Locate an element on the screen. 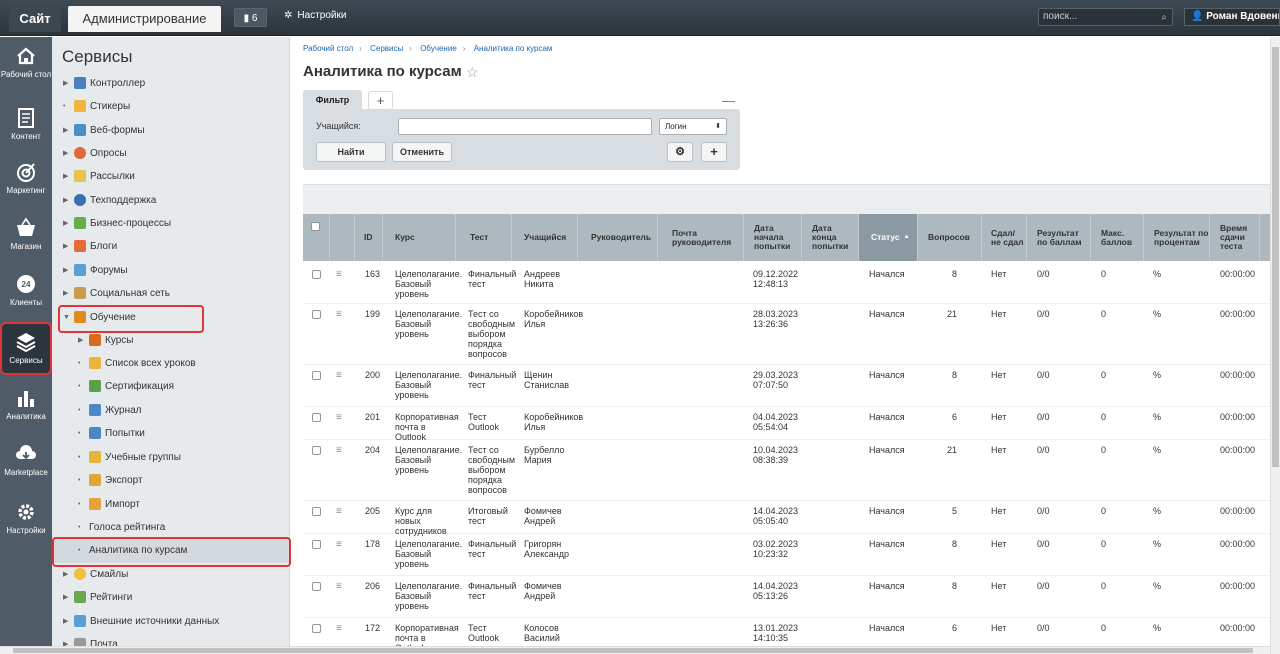 The image size is (1280, 654). tree-item-blogs: ▶ Блоги is located at coordinates (90, 246).